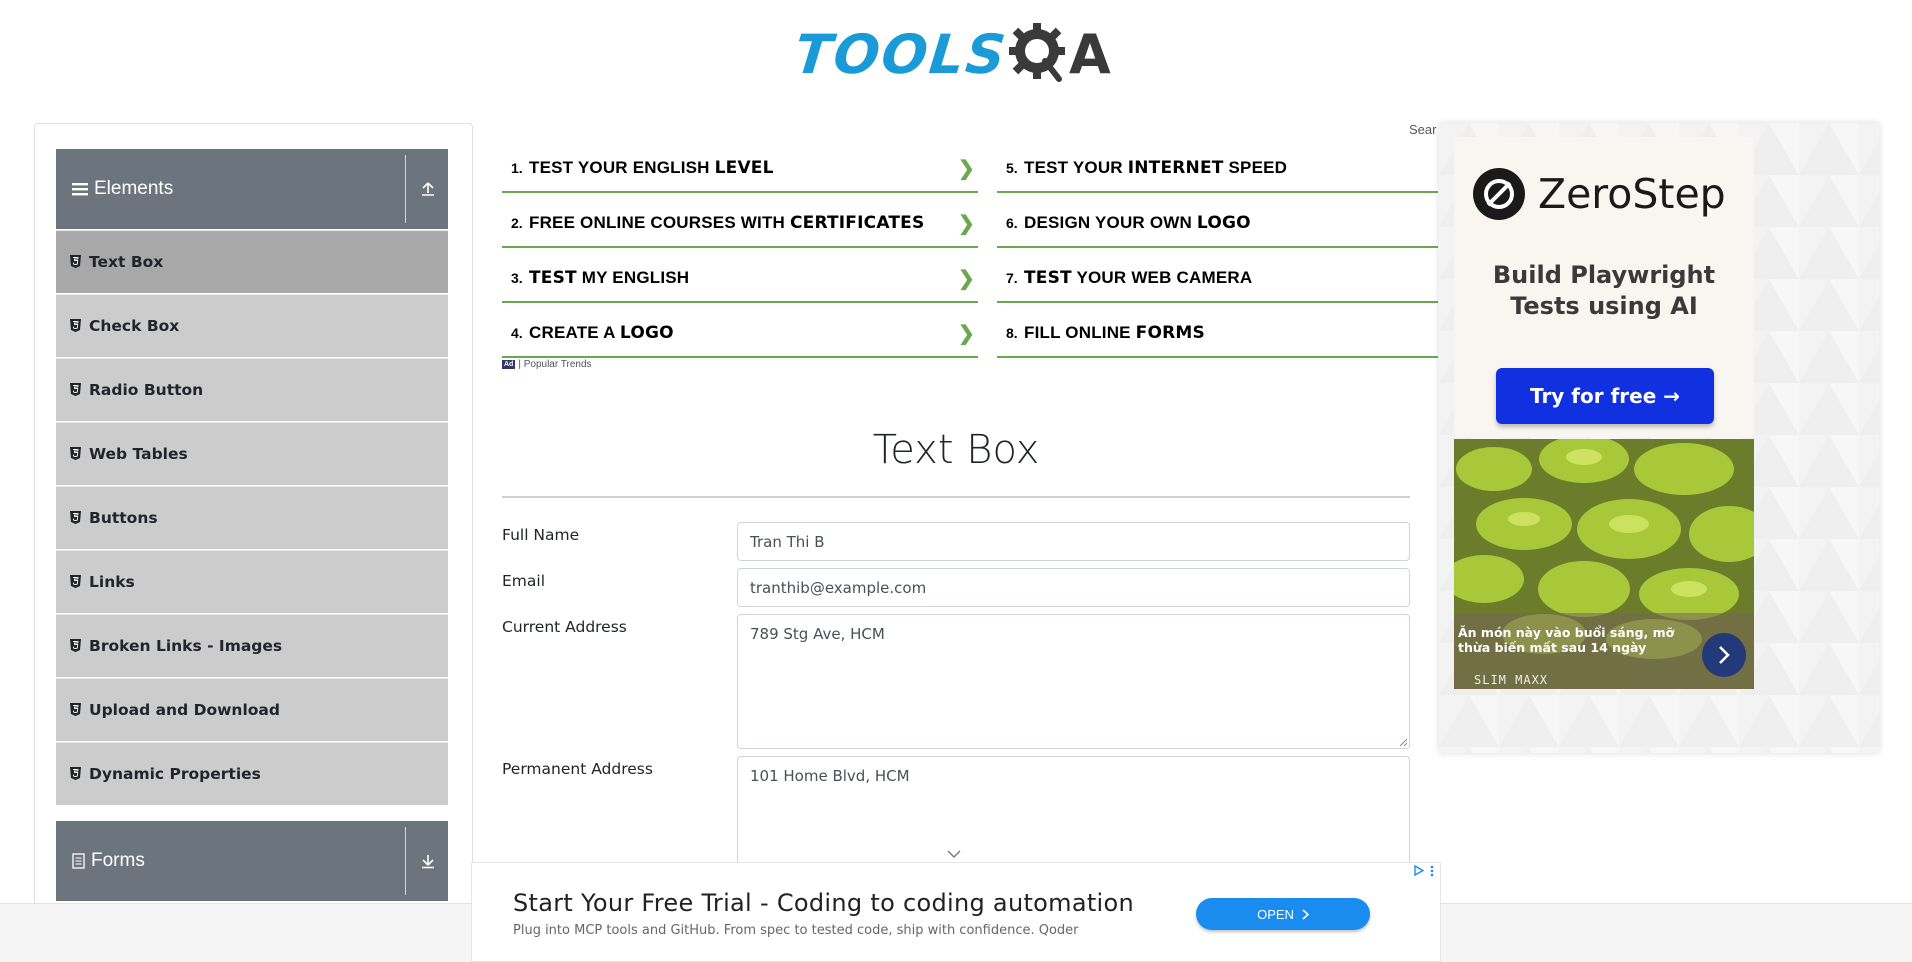  I want to click on popular-trends-label: Ad | Popular Trends, so click(547, 364).